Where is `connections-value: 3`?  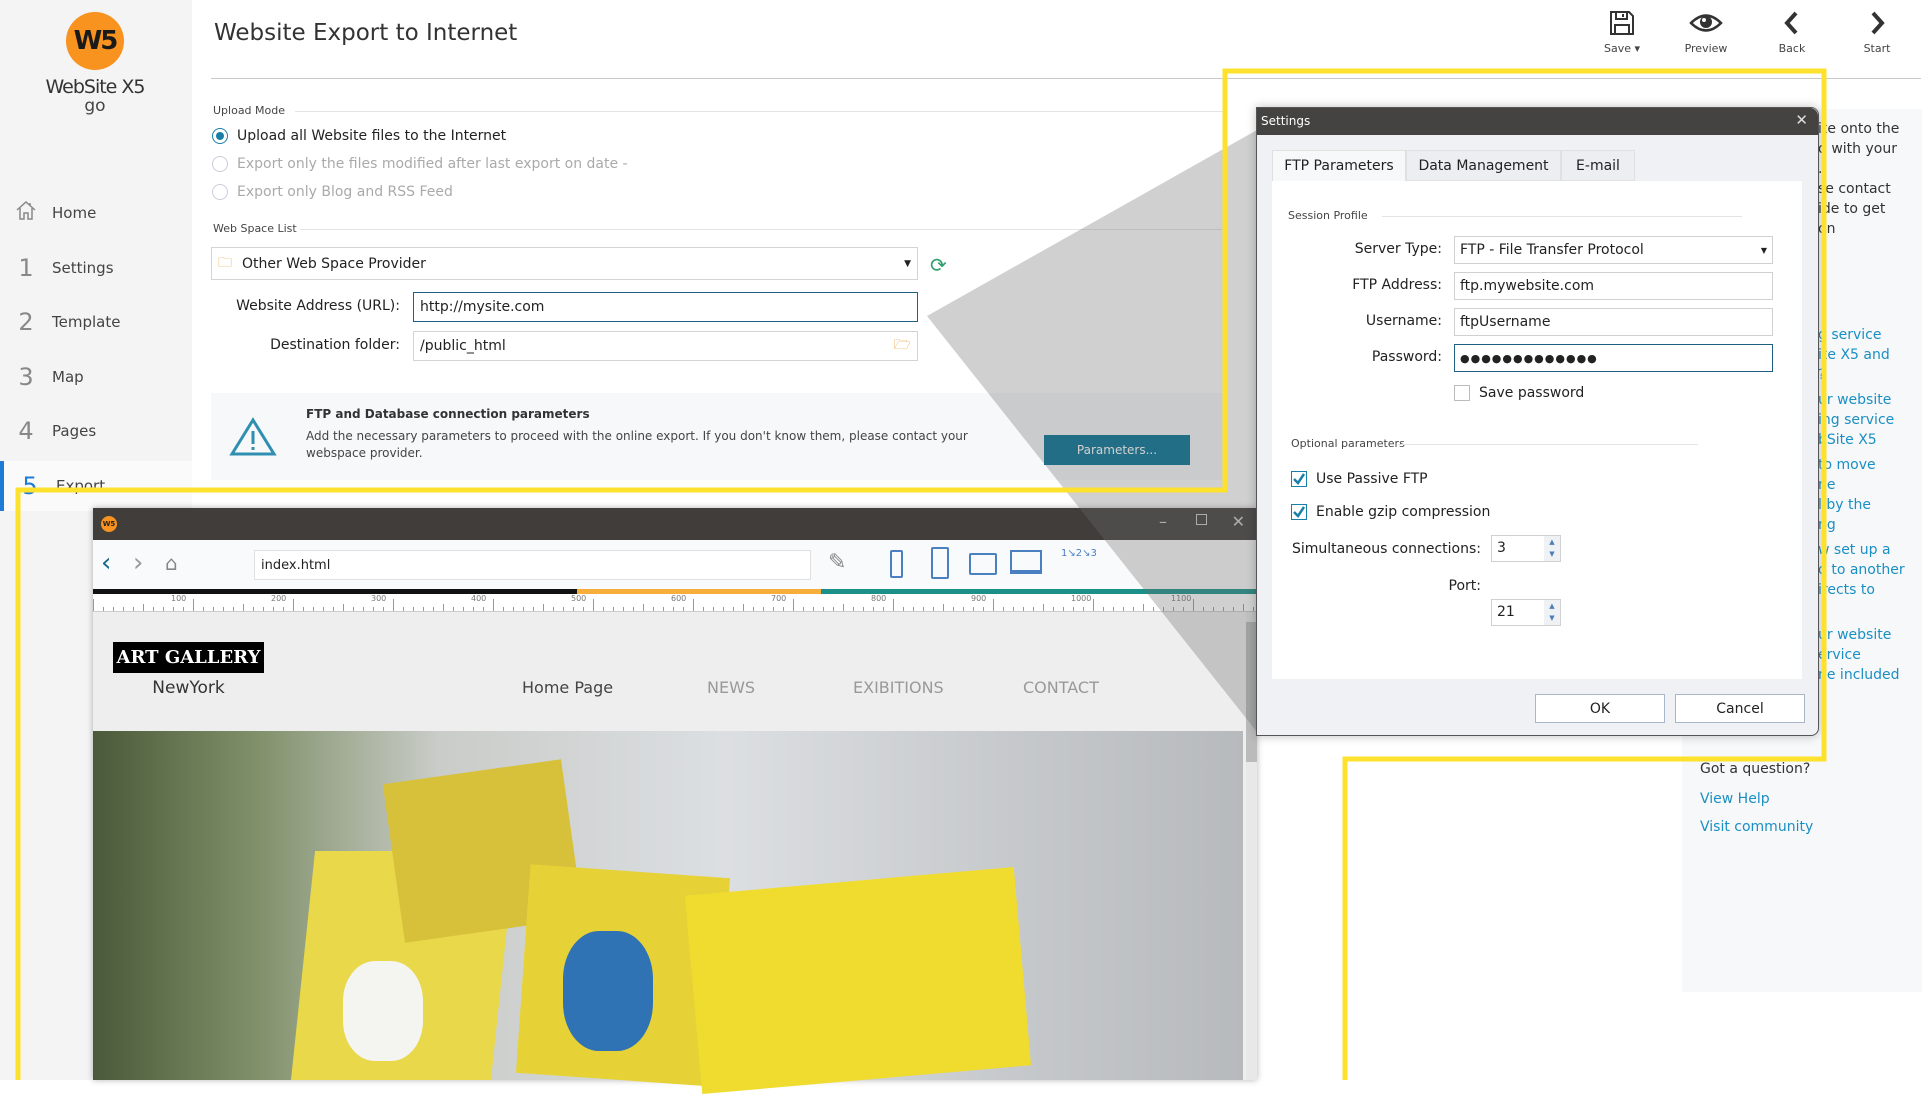 connections-value: 3 is located at coordinates (1501, 548).